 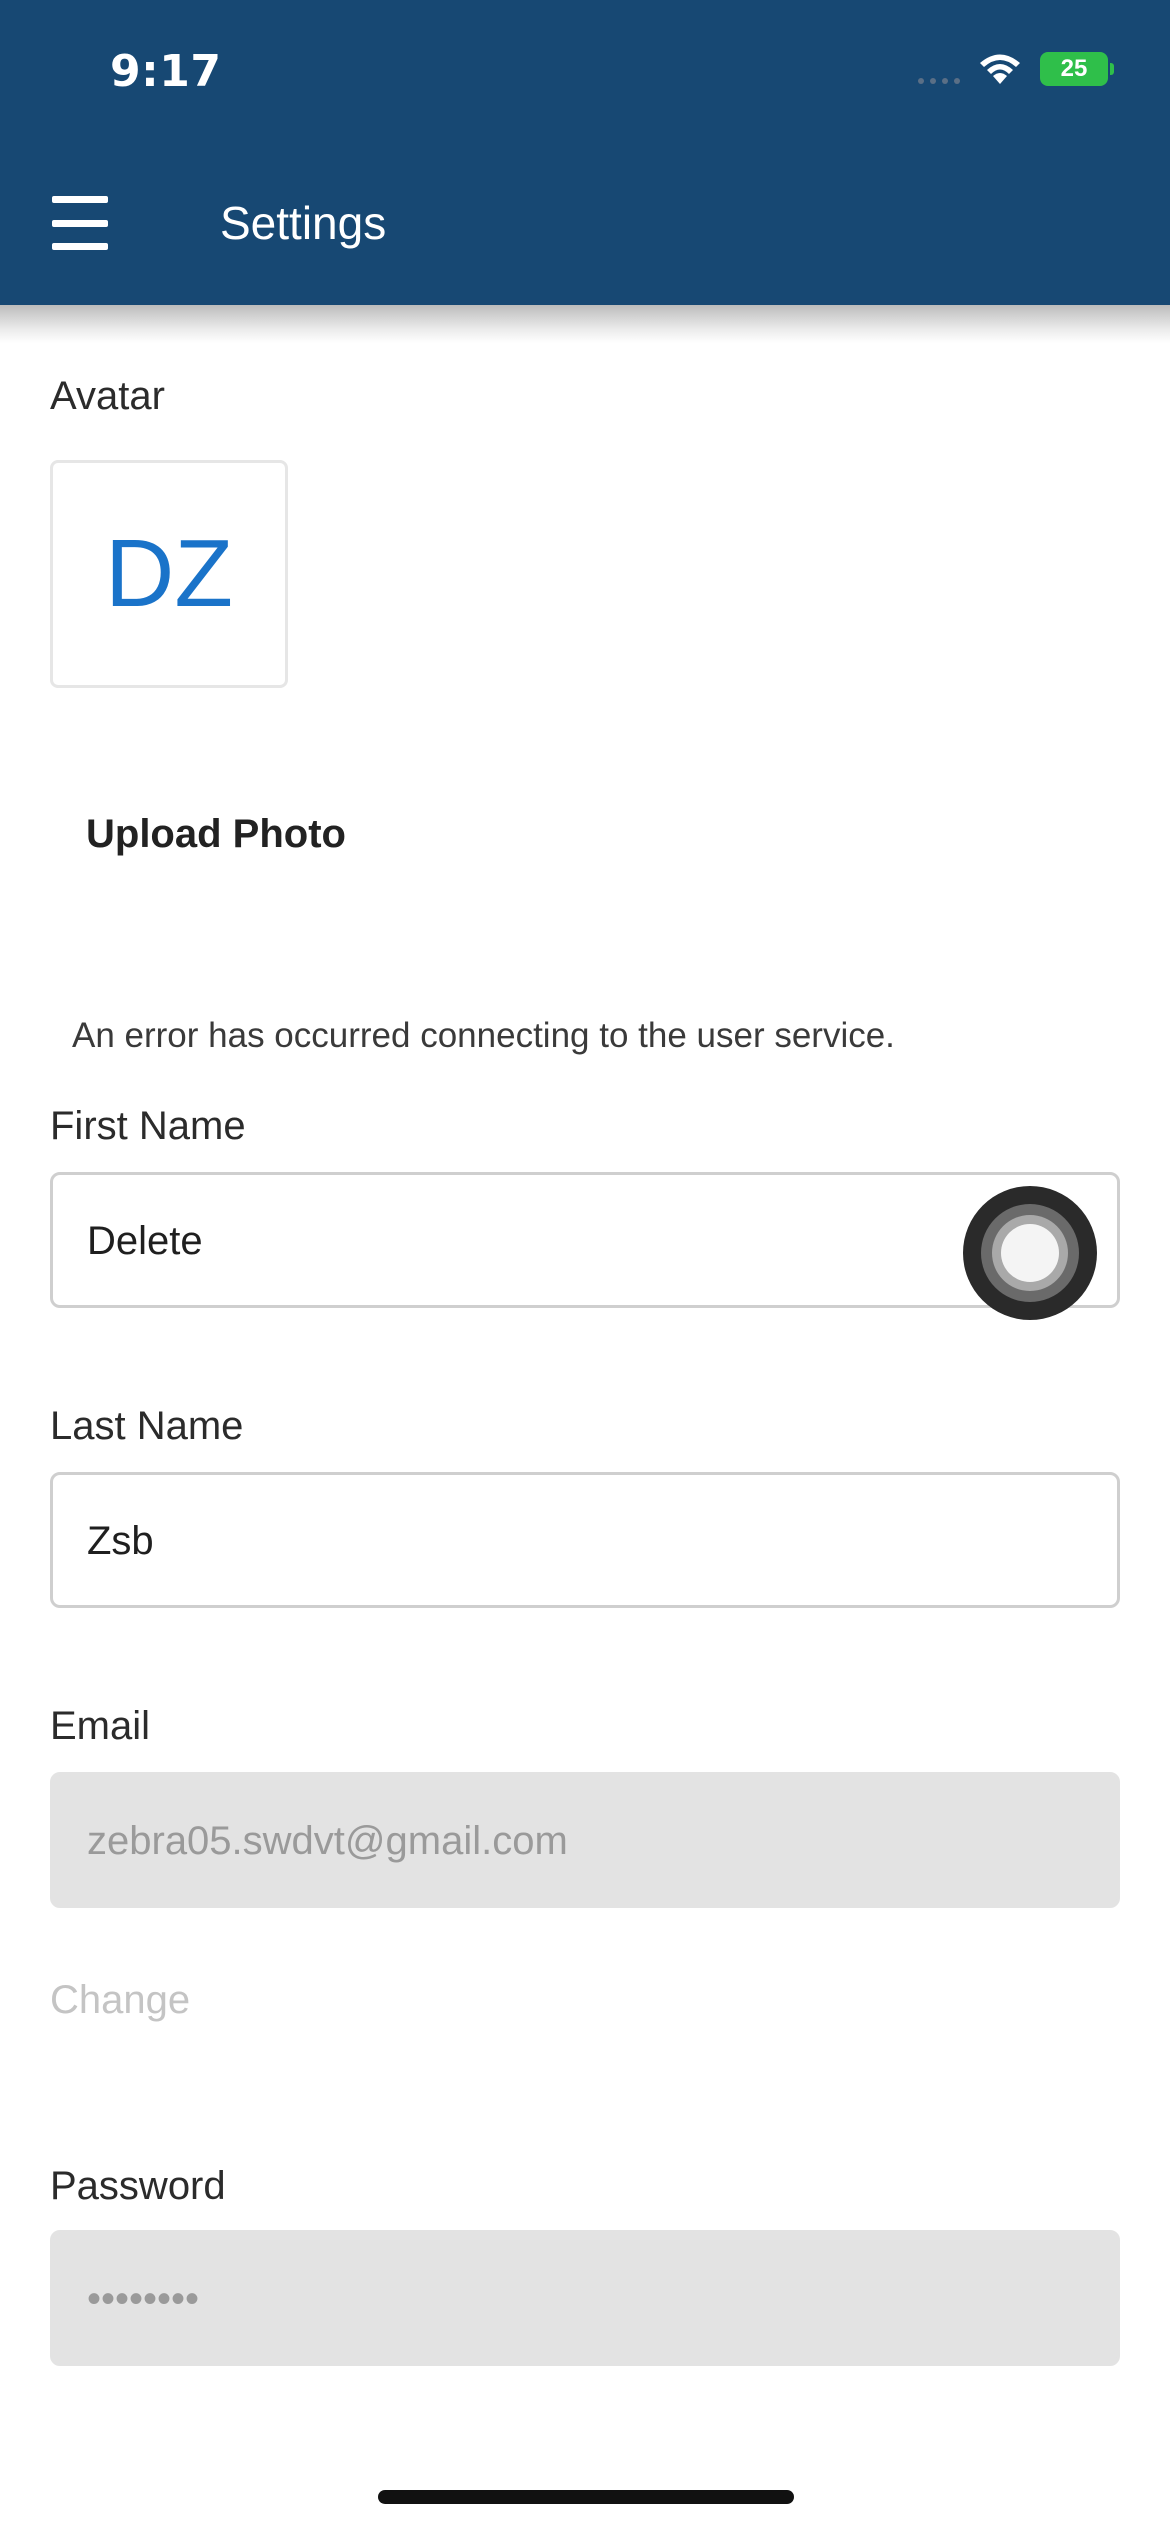 What do you see at coordinates (1000, 69) in the screenshot?
I see `wifi-icon` at bounding box center [1000, 69].